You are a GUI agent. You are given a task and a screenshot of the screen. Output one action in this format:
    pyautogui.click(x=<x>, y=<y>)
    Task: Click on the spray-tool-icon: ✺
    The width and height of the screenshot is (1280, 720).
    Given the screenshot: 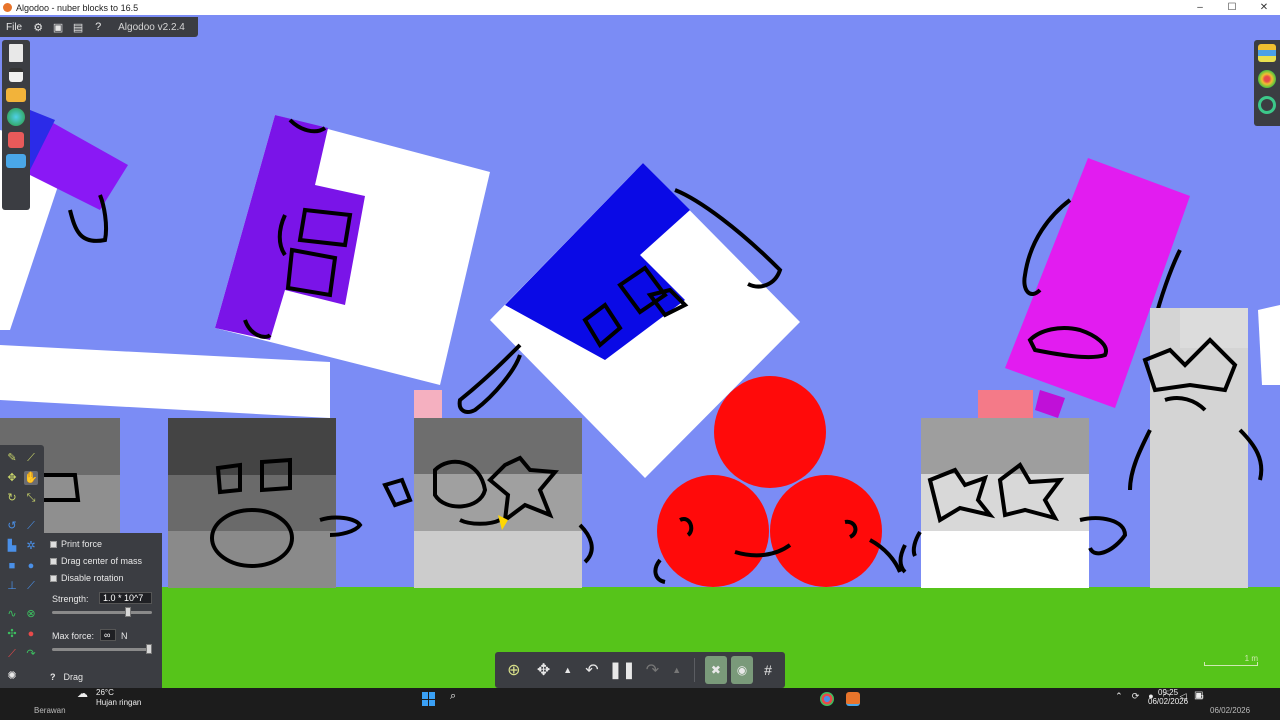 What is the action you would take?
    pyautogui.click(x=12, y=676)
    